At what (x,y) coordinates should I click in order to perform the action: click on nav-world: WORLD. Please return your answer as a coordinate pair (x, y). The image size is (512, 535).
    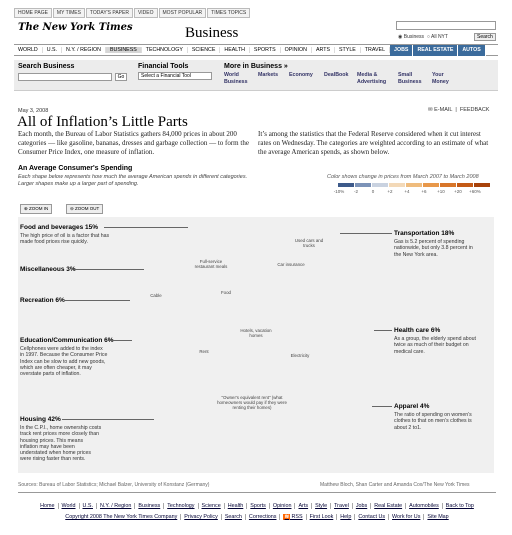
    Looking at the image, I should click on (28, 50).